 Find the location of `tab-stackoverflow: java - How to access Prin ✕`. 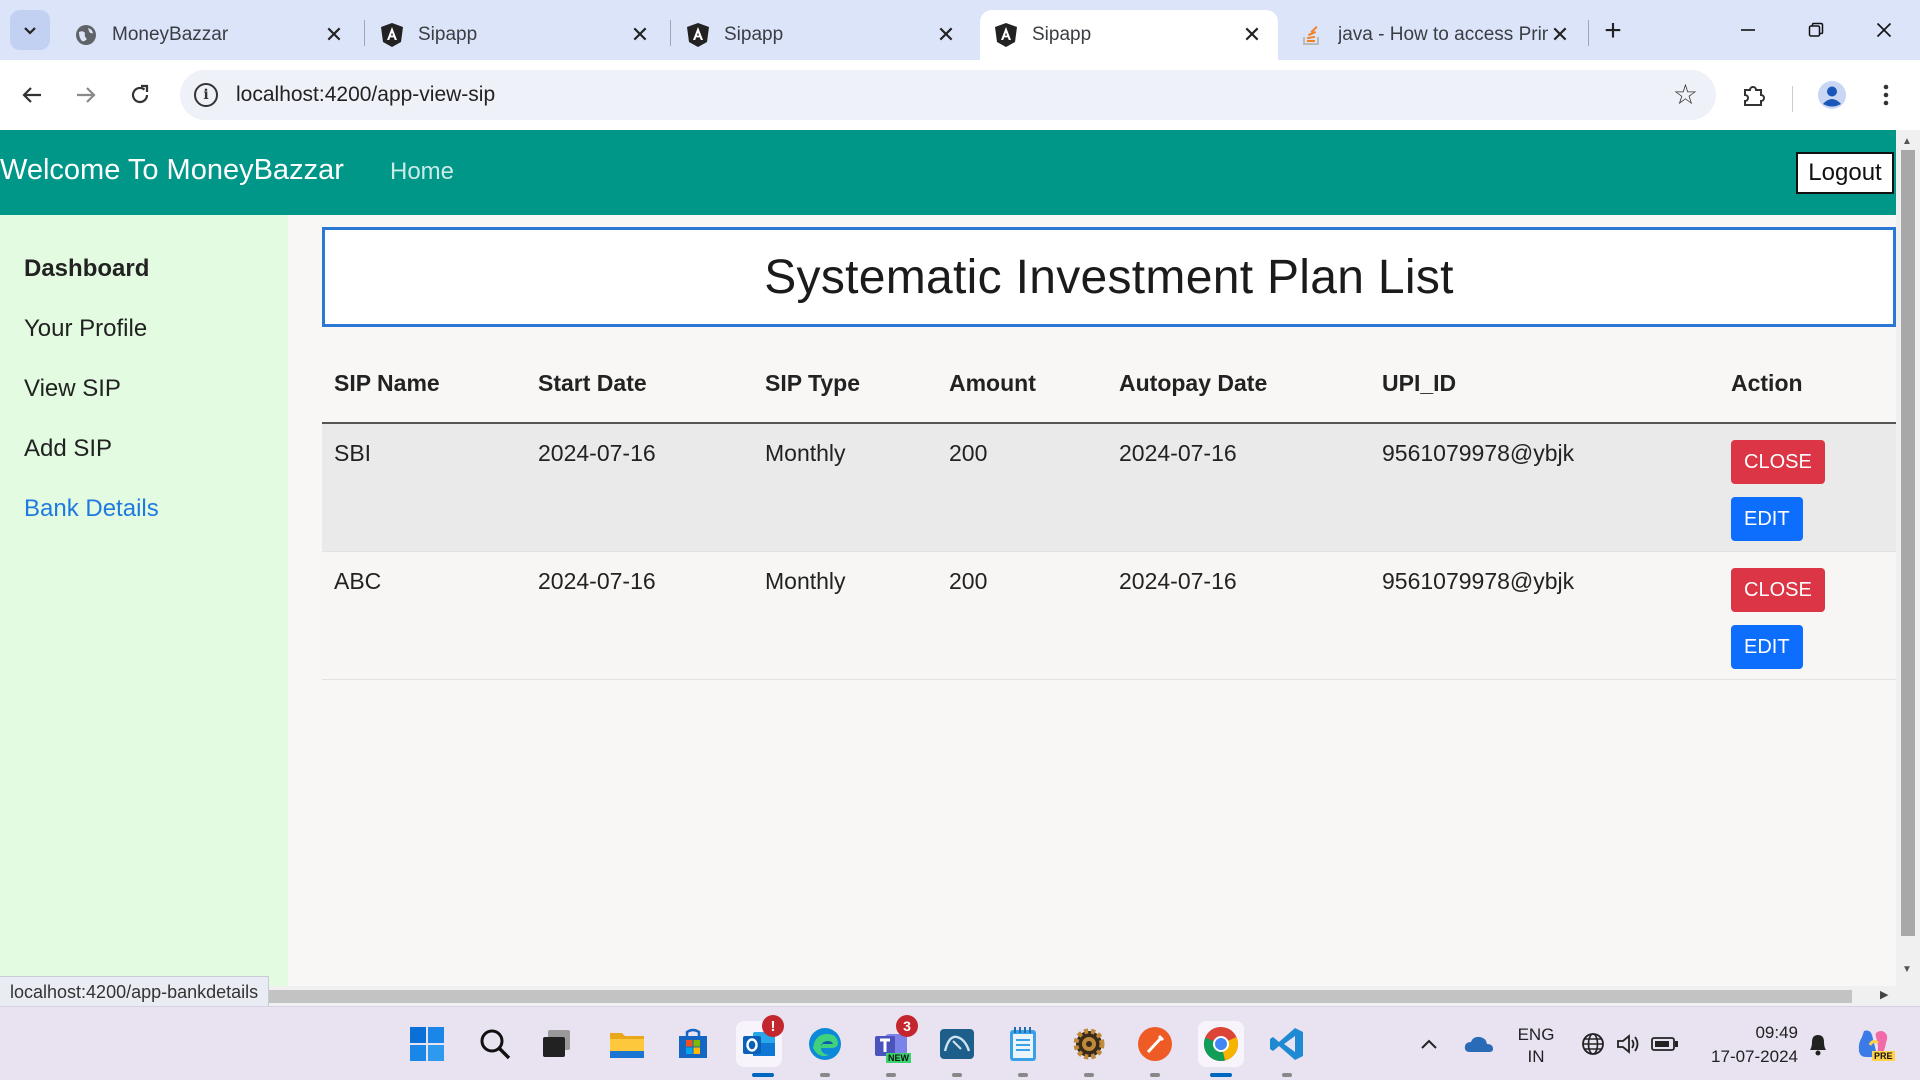

tab-stackoverflow: java - How to access Prin ✕ is located at coordinates (1436, 35).